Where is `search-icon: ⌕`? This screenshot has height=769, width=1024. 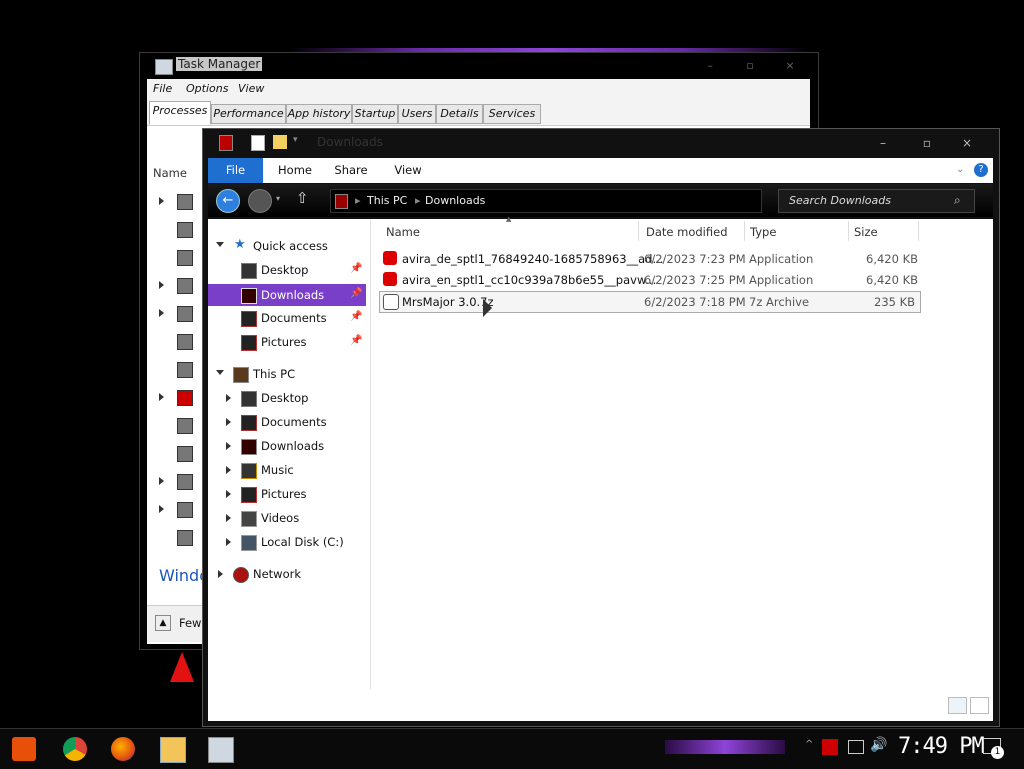
search-icon: ⌕ is located at coordinates (957, 200).